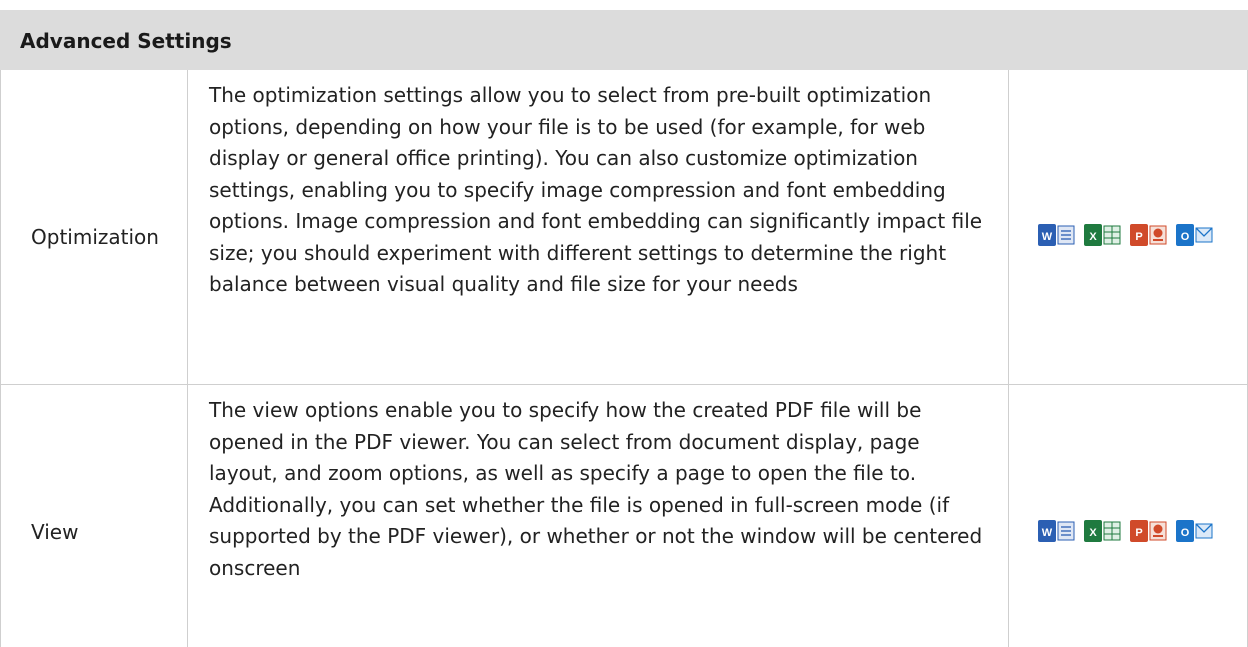  What do you see at coordinates (126, 41) in the screenshot?
I see `table-title: Advanced Settings` at bounding box center [126, 41].